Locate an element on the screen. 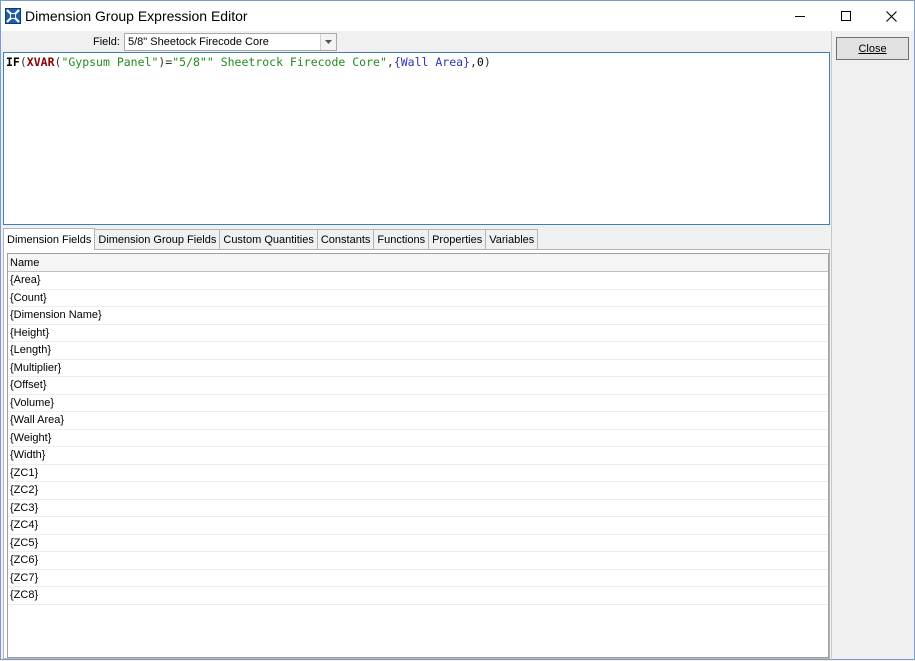 The height and width of the screenshot is (661, 915). tab-variables: Variables is located at coordinates (512, 239).